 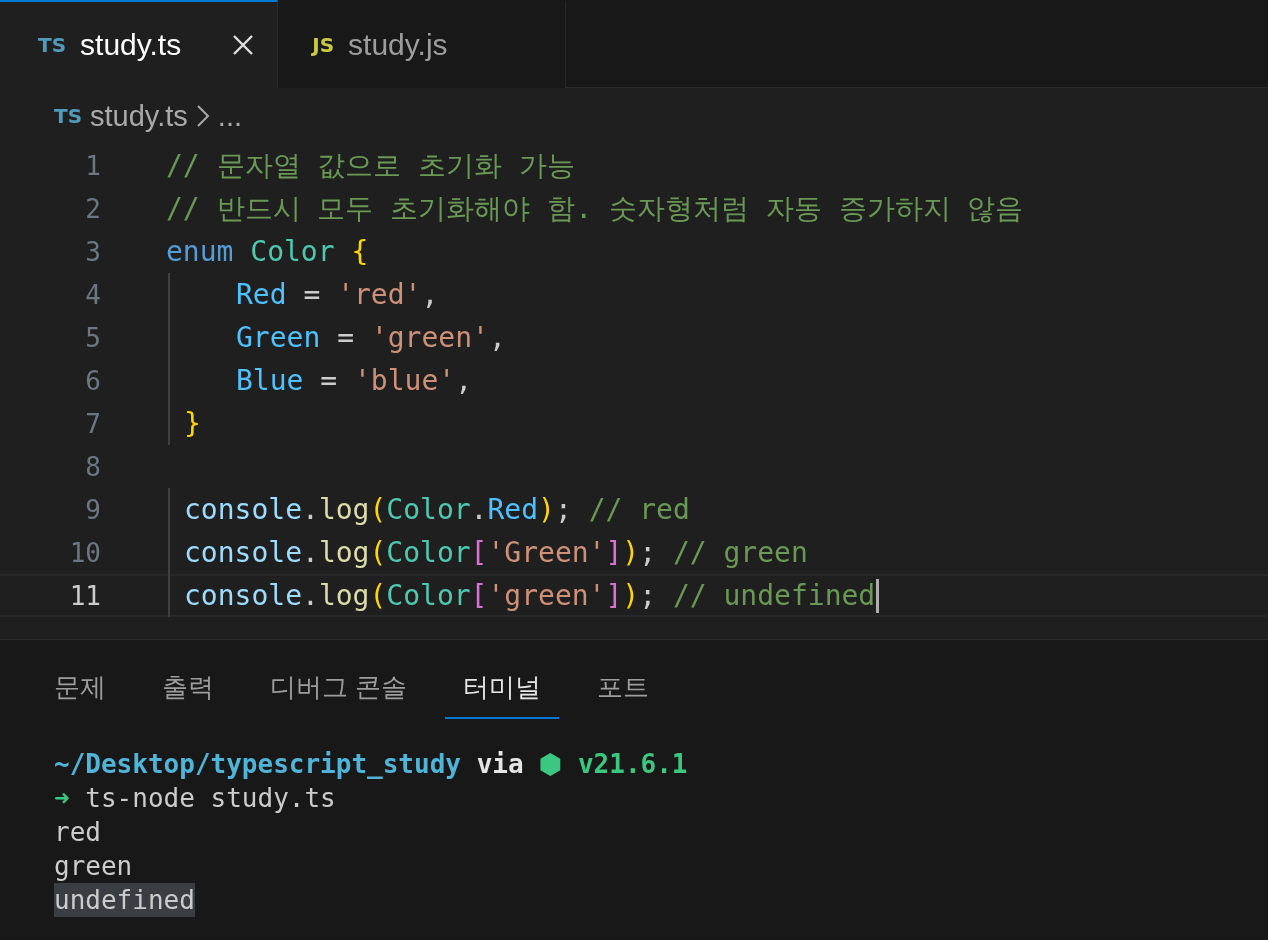 I want to click on line-number: 3, so click(x=92, y=251).